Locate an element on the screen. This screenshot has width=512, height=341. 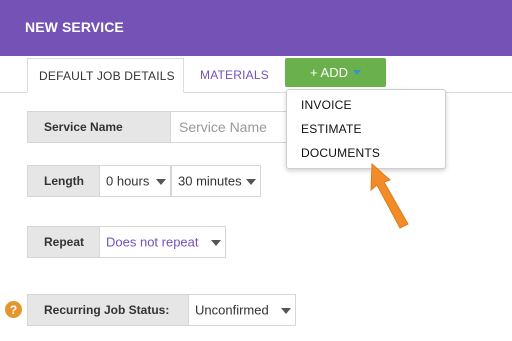
add-button-label: + ADD is located at coordinates (329, 72).